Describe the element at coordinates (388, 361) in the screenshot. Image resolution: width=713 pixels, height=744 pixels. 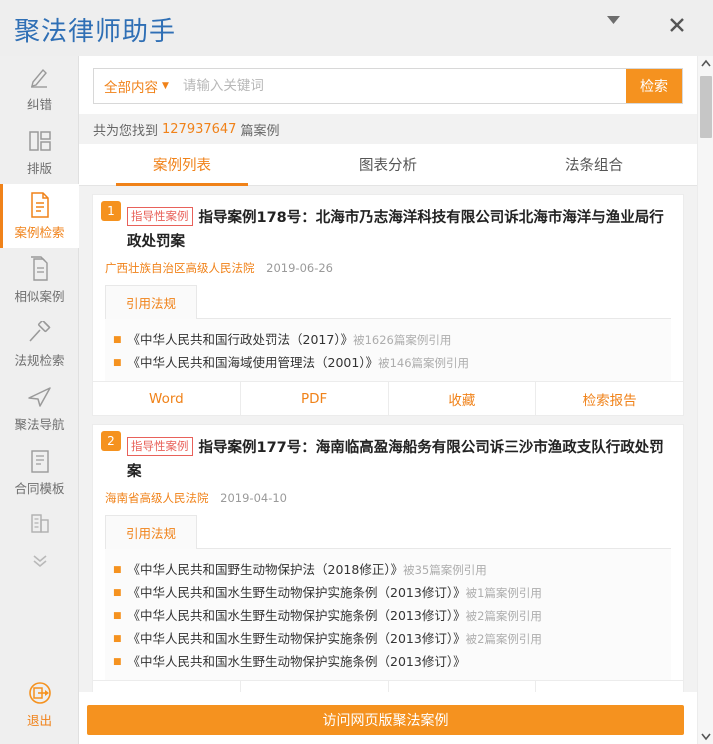
I see `cited-law-row: ■ 《中华人民共和国海域使用管理法（2001）》 被146篇案例引用` at that location.